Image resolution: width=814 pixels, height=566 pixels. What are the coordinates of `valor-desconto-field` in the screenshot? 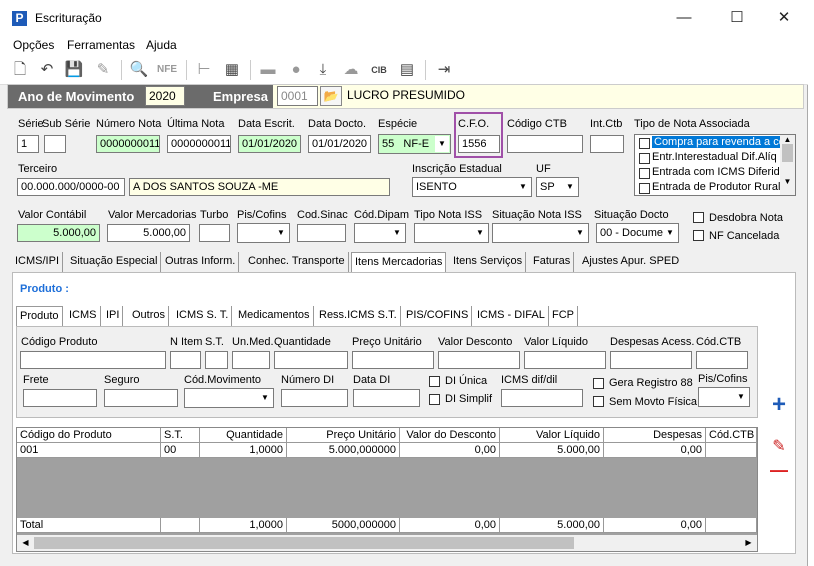 It's located at (479, 360).